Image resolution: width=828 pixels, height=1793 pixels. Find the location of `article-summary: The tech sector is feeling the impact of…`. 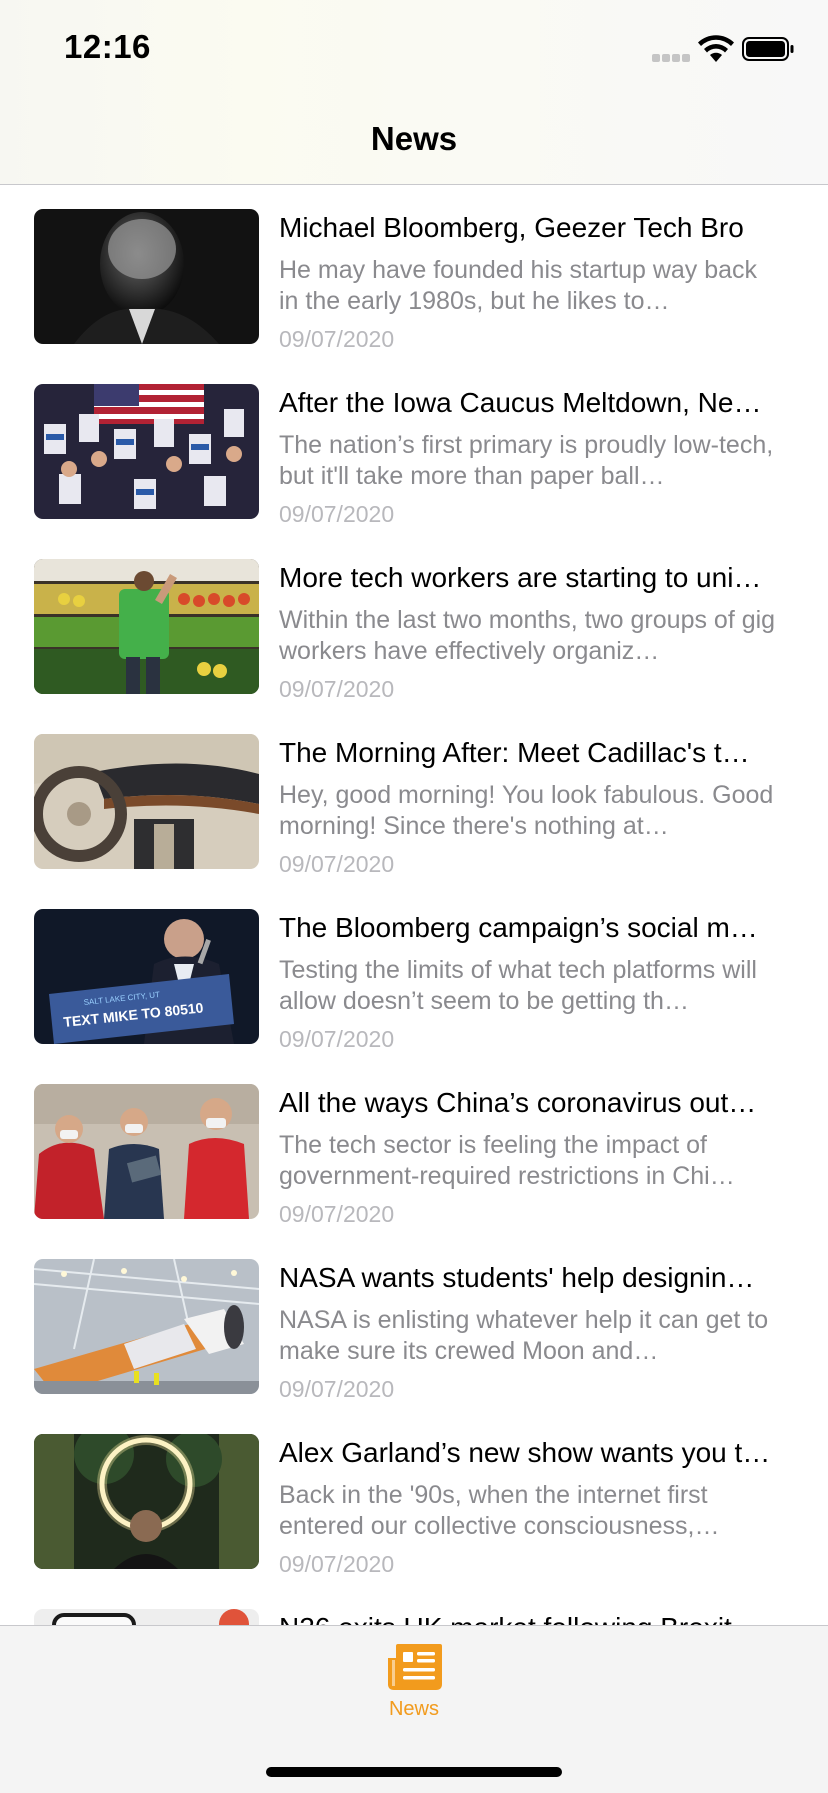

article-summary: The tech sector is feeling the impact of… is located at coordinates (507, 1160).